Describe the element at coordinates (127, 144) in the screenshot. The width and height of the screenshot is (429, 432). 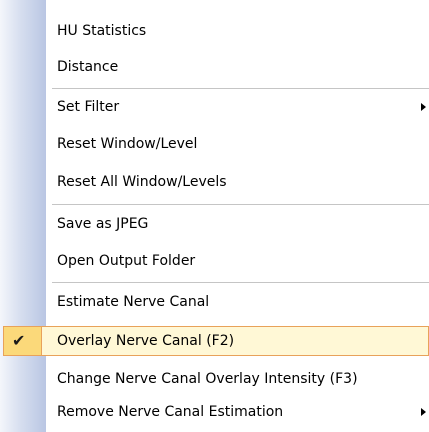
I see `menu-item-label: Reset Window/Level` at that location.